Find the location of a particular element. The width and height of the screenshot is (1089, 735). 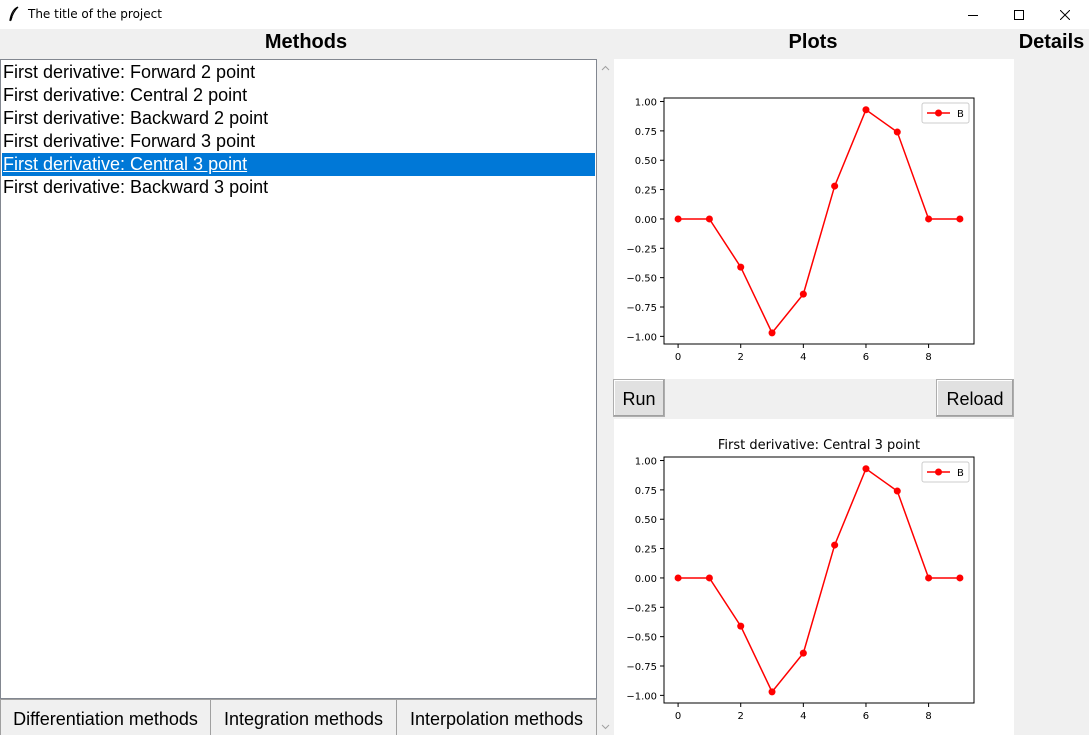

maximize-icon is located at coordinates (1019, 14).